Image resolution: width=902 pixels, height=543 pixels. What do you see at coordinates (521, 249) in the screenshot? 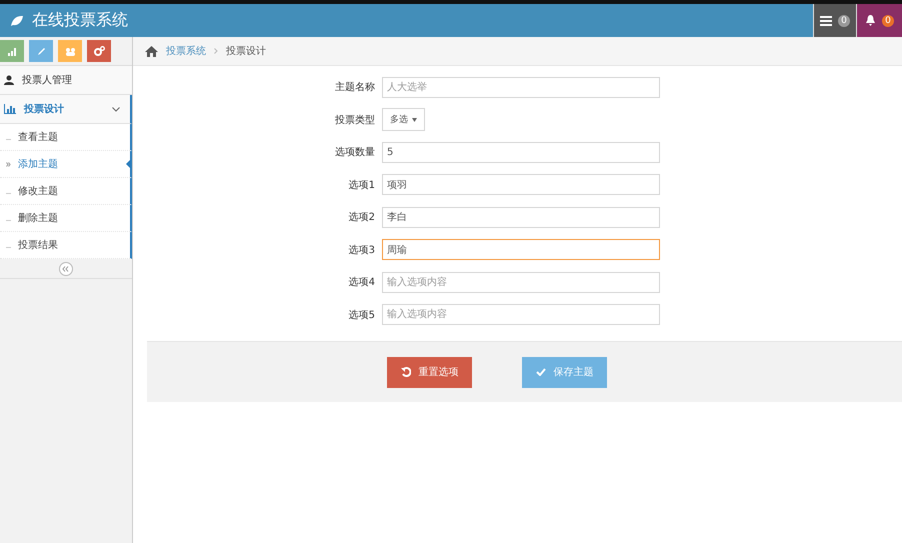
I see `input-field: 周瑜` at bounding box center [521, 249].